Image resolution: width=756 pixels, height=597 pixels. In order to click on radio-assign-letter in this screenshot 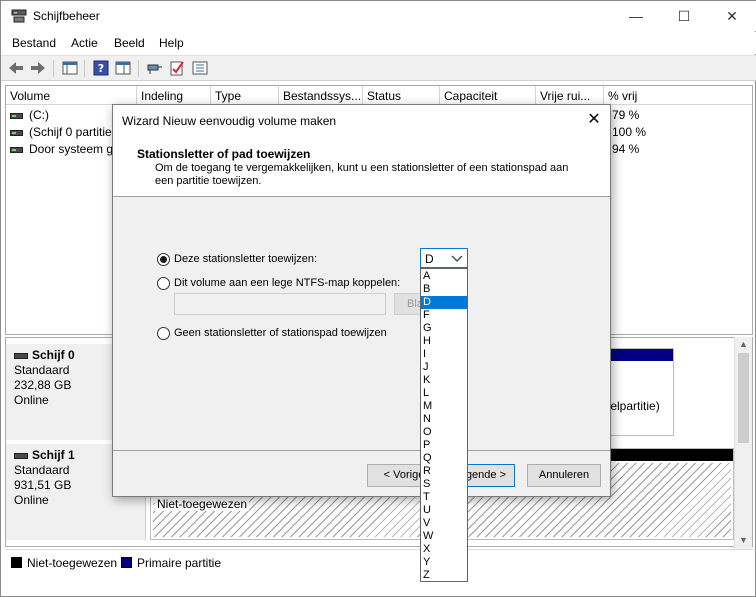, I will do `click(163, 259)`.